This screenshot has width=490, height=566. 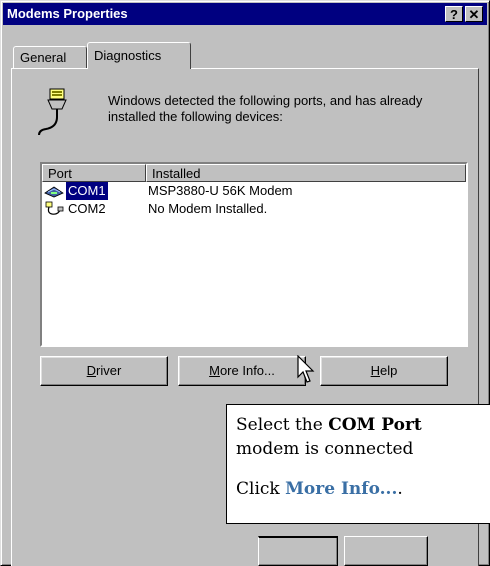 I want to click on list-item: COM1 MSP3880-U 56K Modem, so click(x=254, y=191).